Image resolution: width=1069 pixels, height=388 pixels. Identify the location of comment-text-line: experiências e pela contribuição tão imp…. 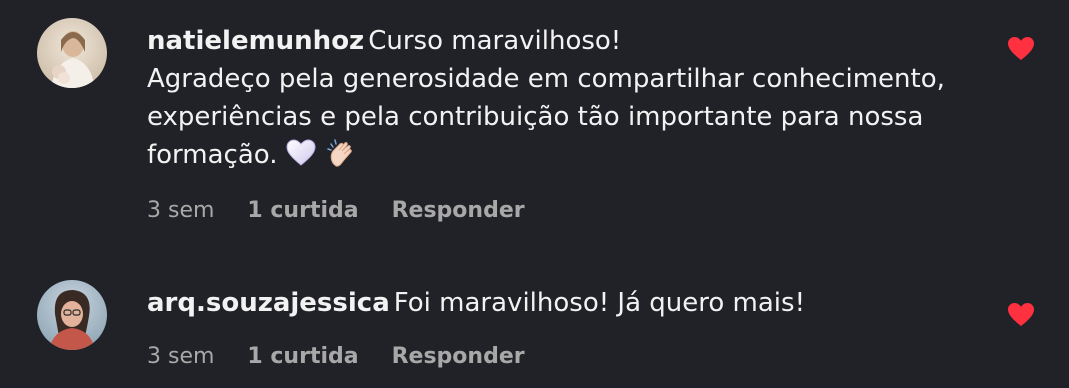
(535, 117).